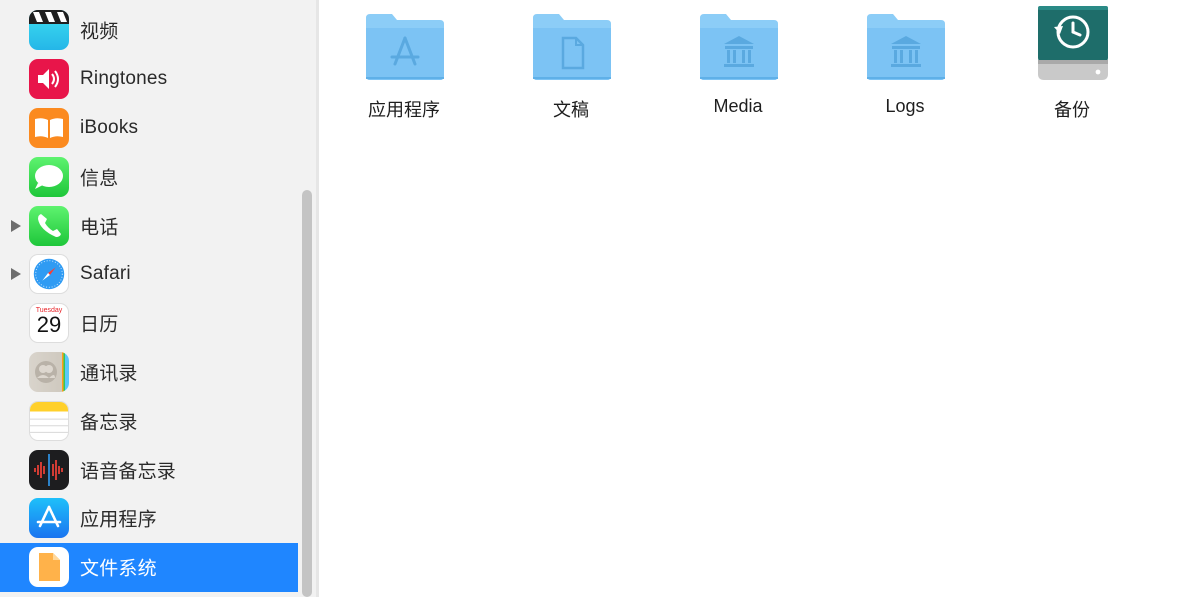 Image resolution: width=1180 pixels, height=597 pixels. What do you see at coordinates (118, 569) in the screenshot?
I see `sidebar-item-label: 文件系统` at bounding box center [118, 569].